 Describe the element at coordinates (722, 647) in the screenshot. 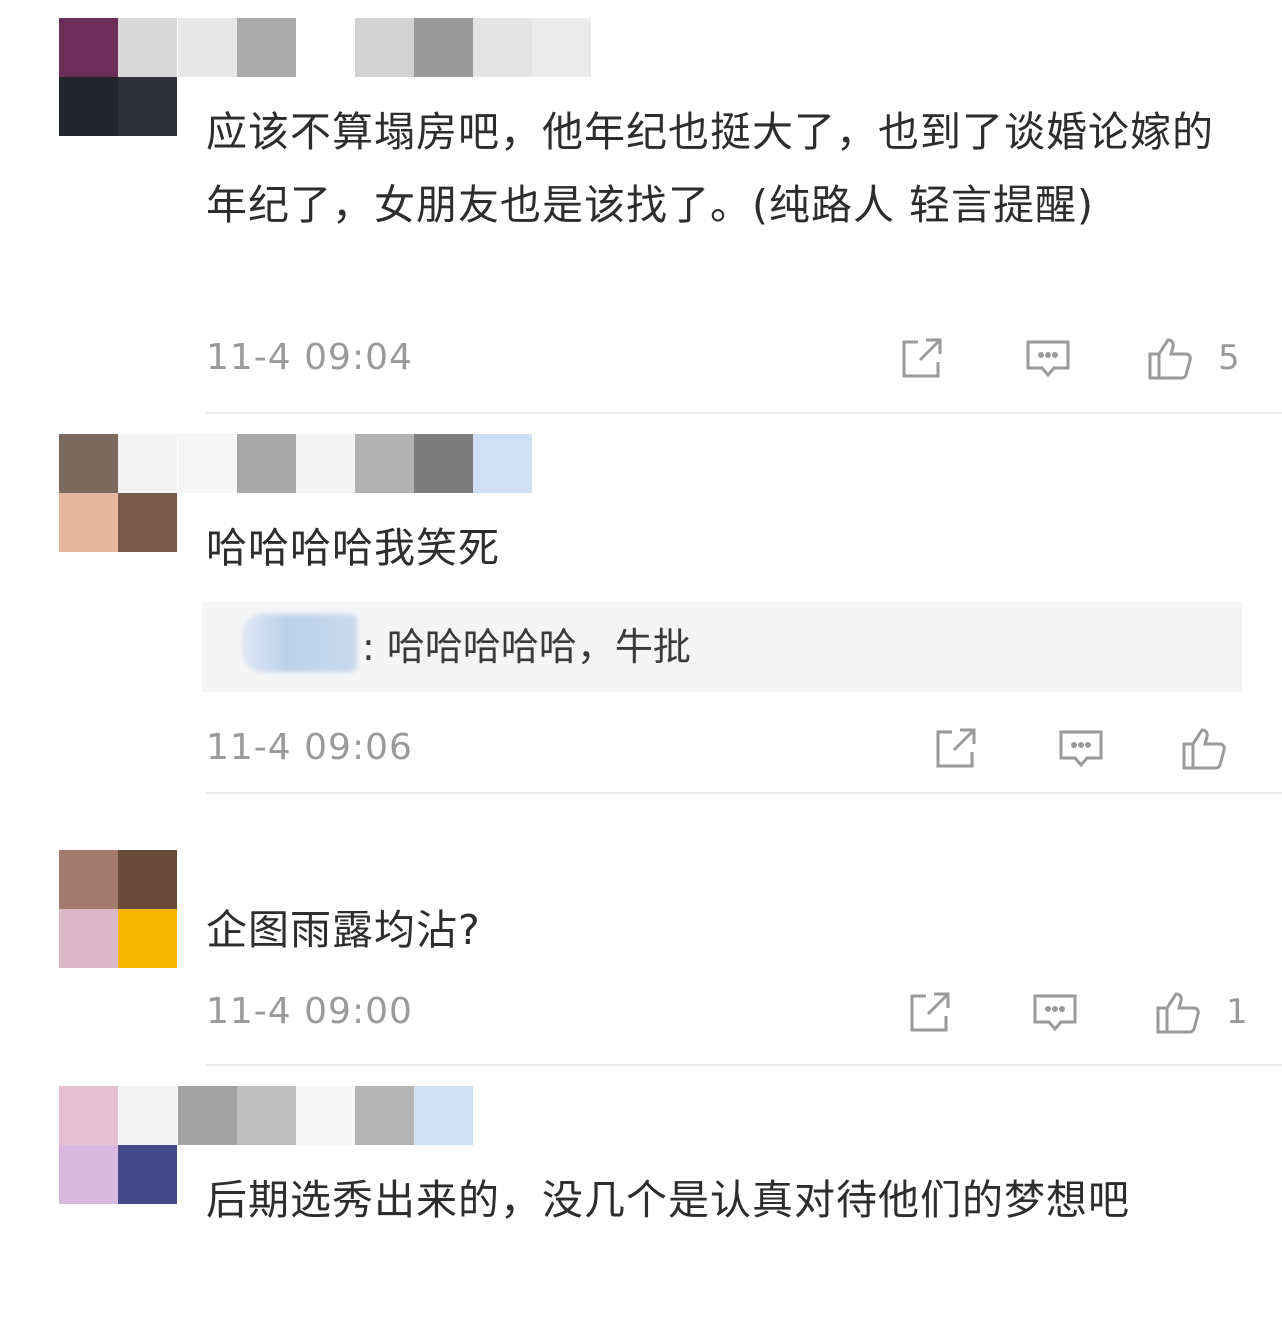

I see `reply-box: : 哈哈哈哈哈，牛批` at that location.